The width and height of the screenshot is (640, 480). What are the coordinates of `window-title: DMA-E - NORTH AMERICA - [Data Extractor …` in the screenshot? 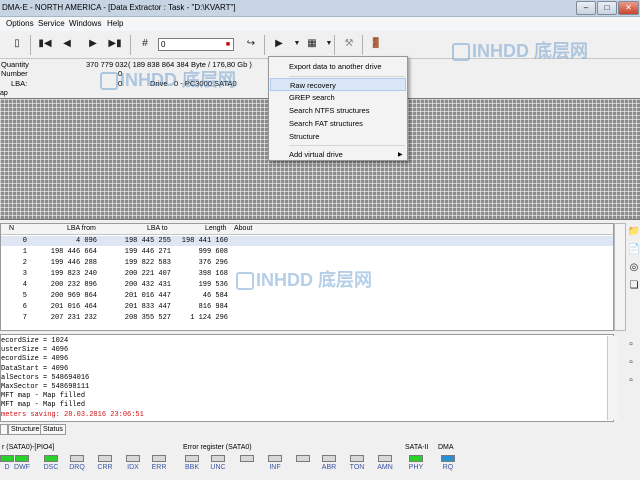 It's located at (119, 7).